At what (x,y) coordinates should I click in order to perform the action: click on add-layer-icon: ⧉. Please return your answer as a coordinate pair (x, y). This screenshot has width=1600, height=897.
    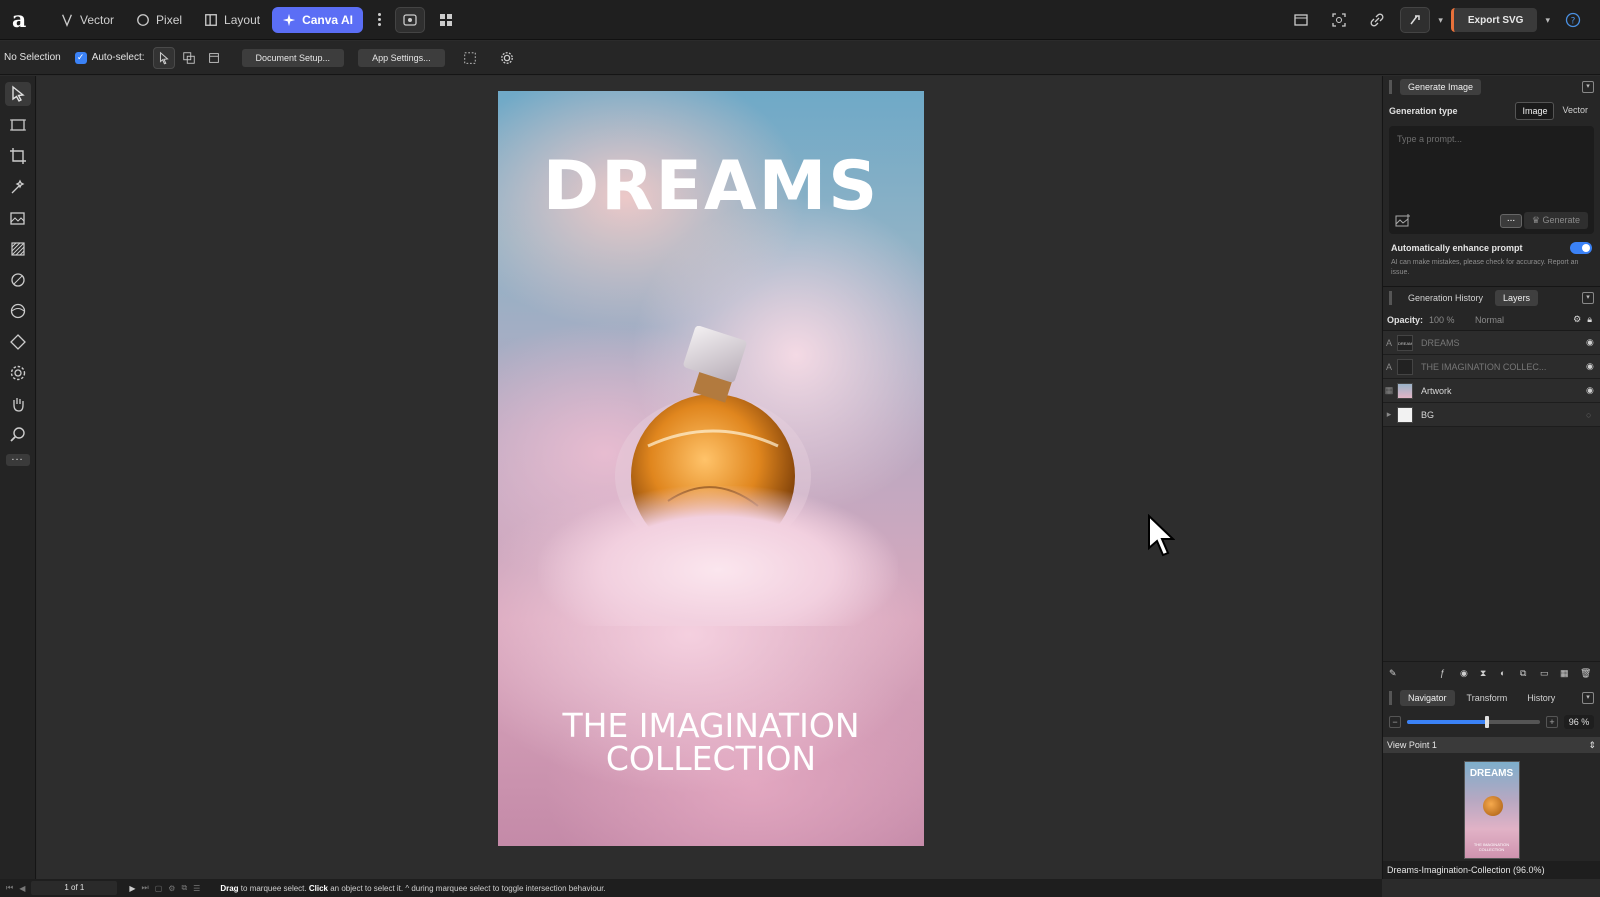
    Looking at the image, I should click on (1527, 675).